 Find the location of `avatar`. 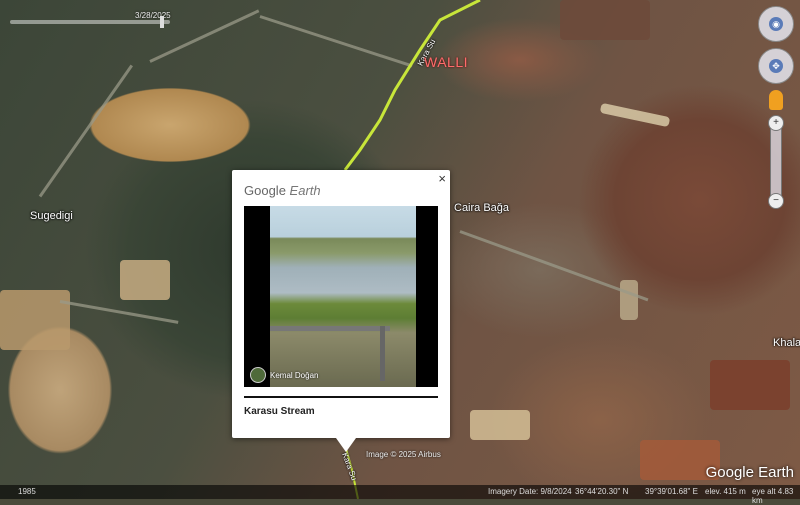

avatar is located at coordinates (258, 375).